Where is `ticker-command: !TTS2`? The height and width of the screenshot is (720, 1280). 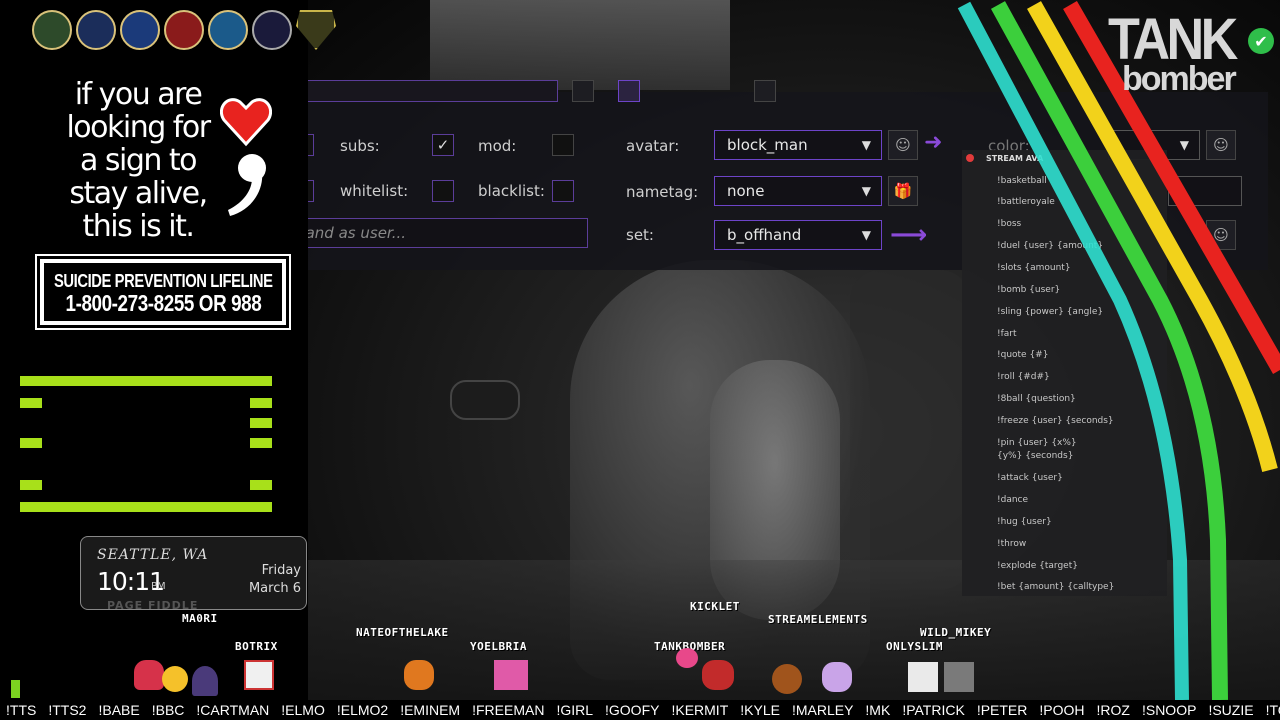 ticker-command: !TTS2 is located at coordinates (67, 710).